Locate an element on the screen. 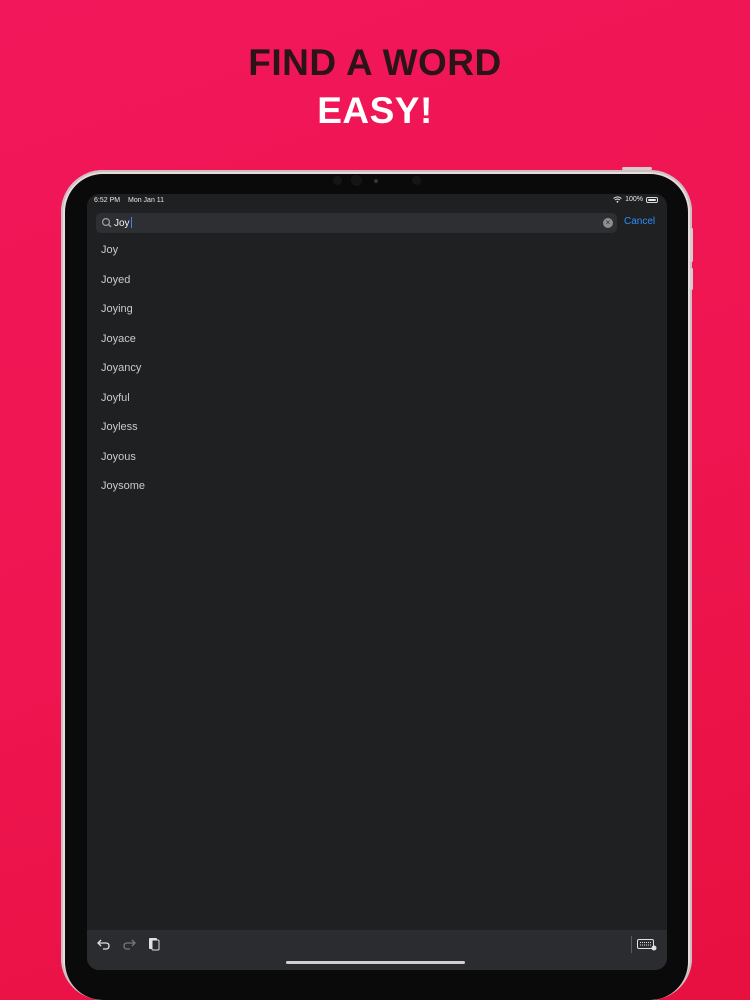 This screenshot has width=750, height=1000. keyboard-shortcut-bar is located at coordinates (377, 950).